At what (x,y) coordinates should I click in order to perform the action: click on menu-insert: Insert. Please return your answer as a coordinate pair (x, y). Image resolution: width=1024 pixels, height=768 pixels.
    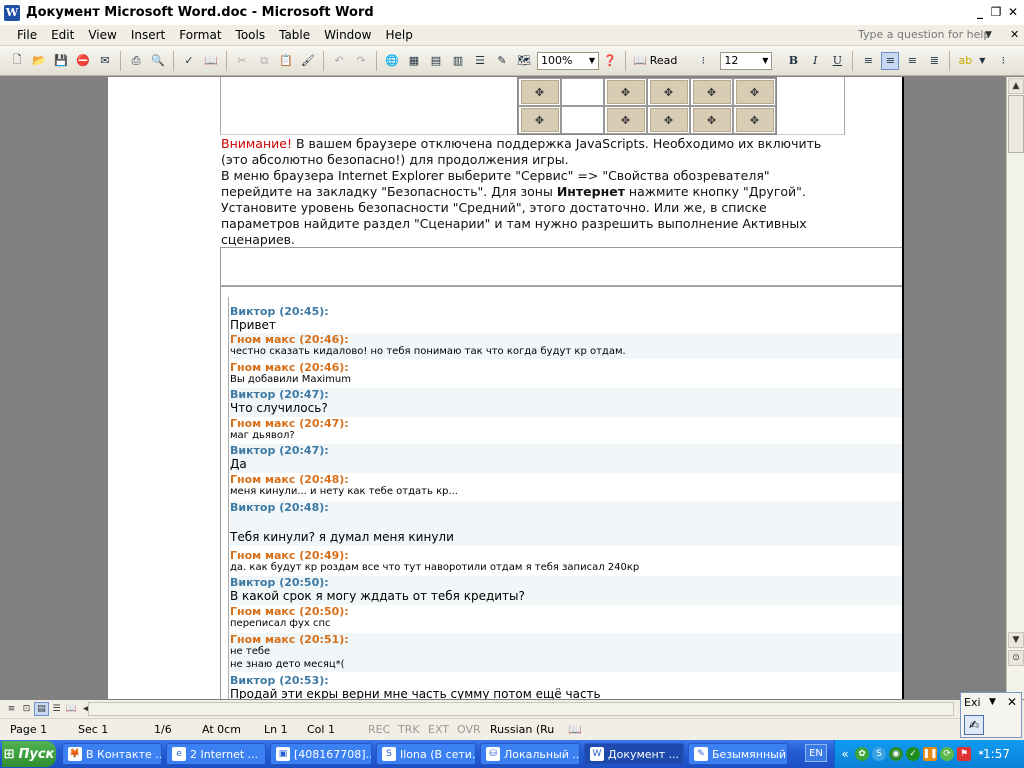
    Looking at the image, I should click on (148, 35).